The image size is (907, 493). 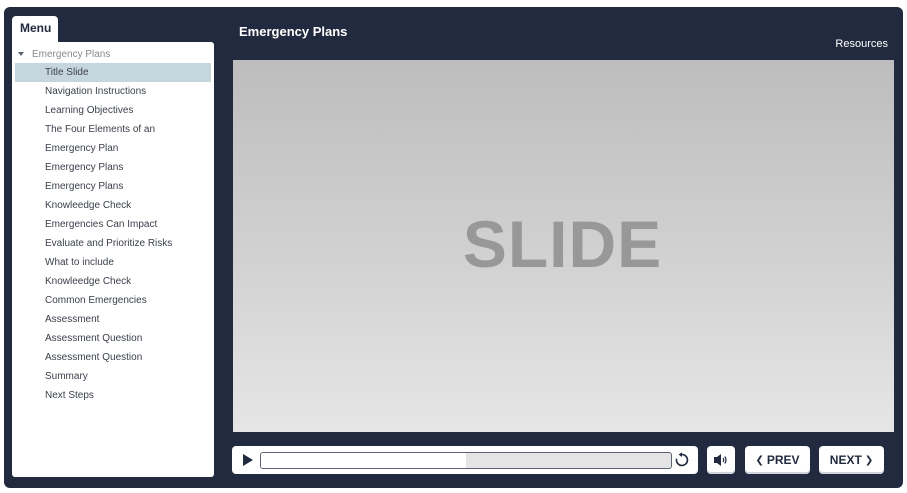 I want to click on replay-icon, so click(x=682, y=460).